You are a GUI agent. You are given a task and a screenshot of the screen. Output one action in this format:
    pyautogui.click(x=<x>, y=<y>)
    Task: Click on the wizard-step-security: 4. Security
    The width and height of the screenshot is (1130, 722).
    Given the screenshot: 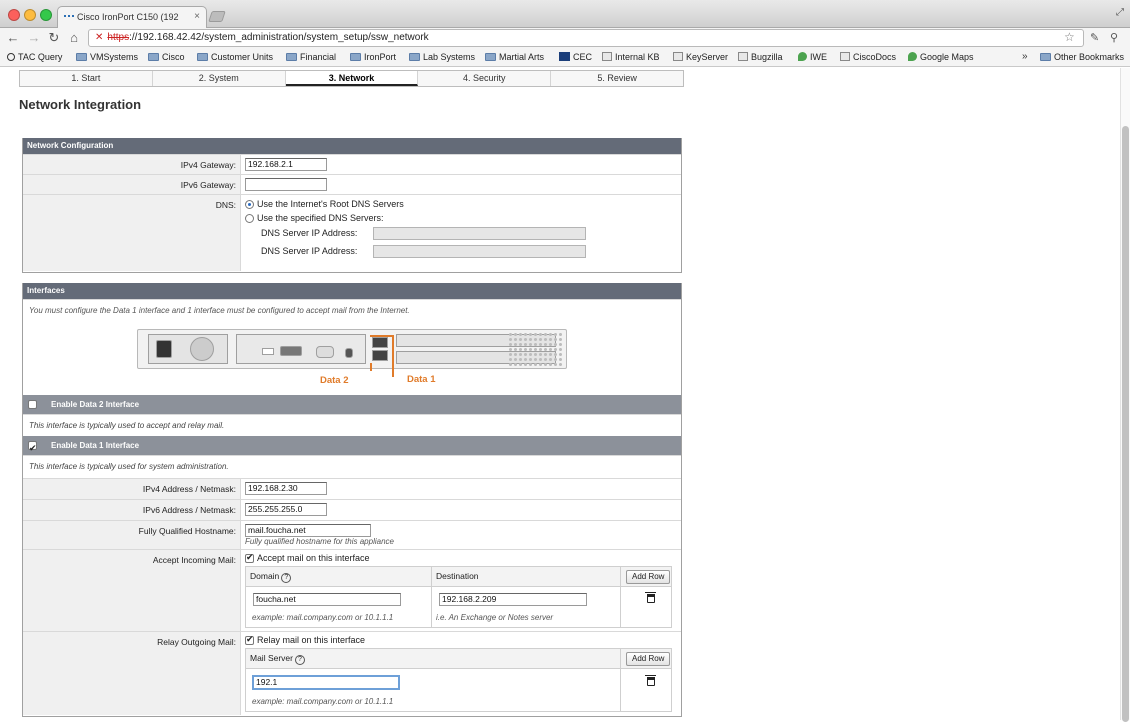 What is the action you would take?
    pyautogui.click(x=485, y=78)
    